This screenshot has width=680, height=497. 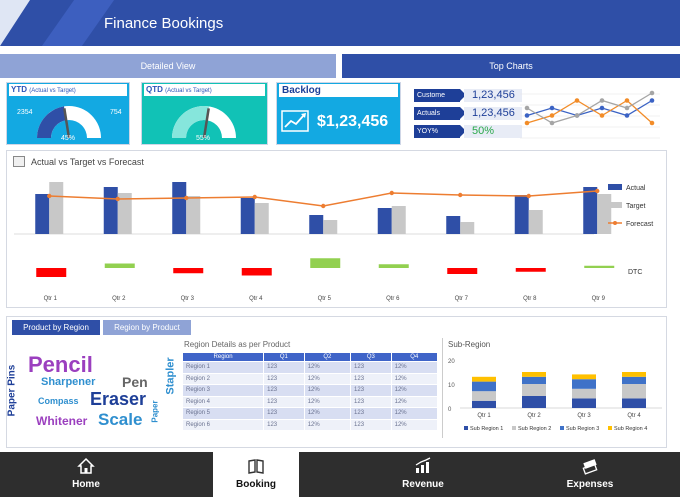 What do you see at coordinates (636, 206) in the screenshot?
I see `legend-target-label: Target` at bounding box center [636, 206].